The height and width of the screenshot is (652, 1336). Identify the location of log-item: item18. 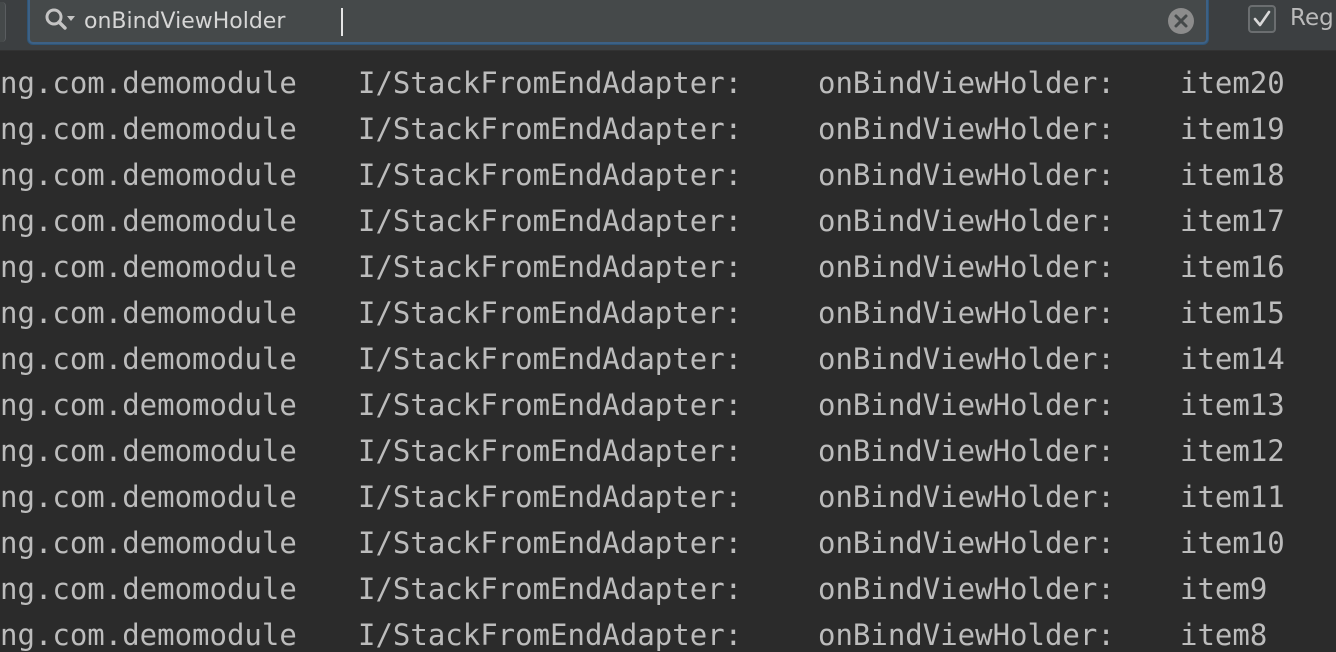
(1232, 175).